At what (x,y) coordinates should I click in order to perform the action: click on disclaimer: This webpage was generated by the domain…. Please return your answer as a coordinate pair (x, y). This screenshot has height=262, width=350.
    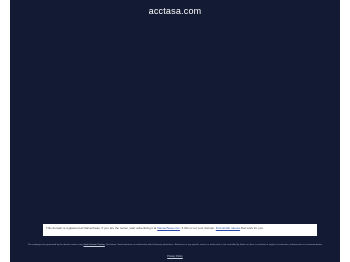
    Looking at the image, I should click on (175, 245).